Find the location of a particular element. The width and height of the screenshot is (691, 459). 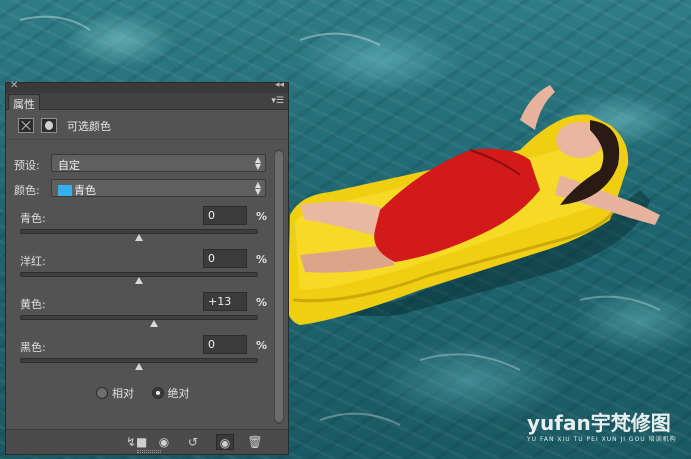

panel-scrollbar is located at coordinates (279, 286).